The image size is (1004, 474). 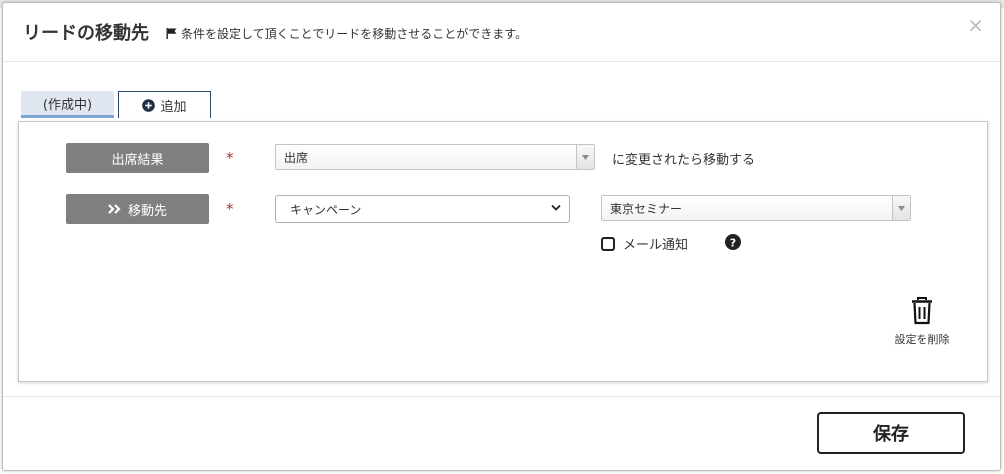 What do you see at coordinates (684, 160) in the screenshot?
I see `condition-suffix-text: に変更されたら移動する` at bounding box center [684, 160].